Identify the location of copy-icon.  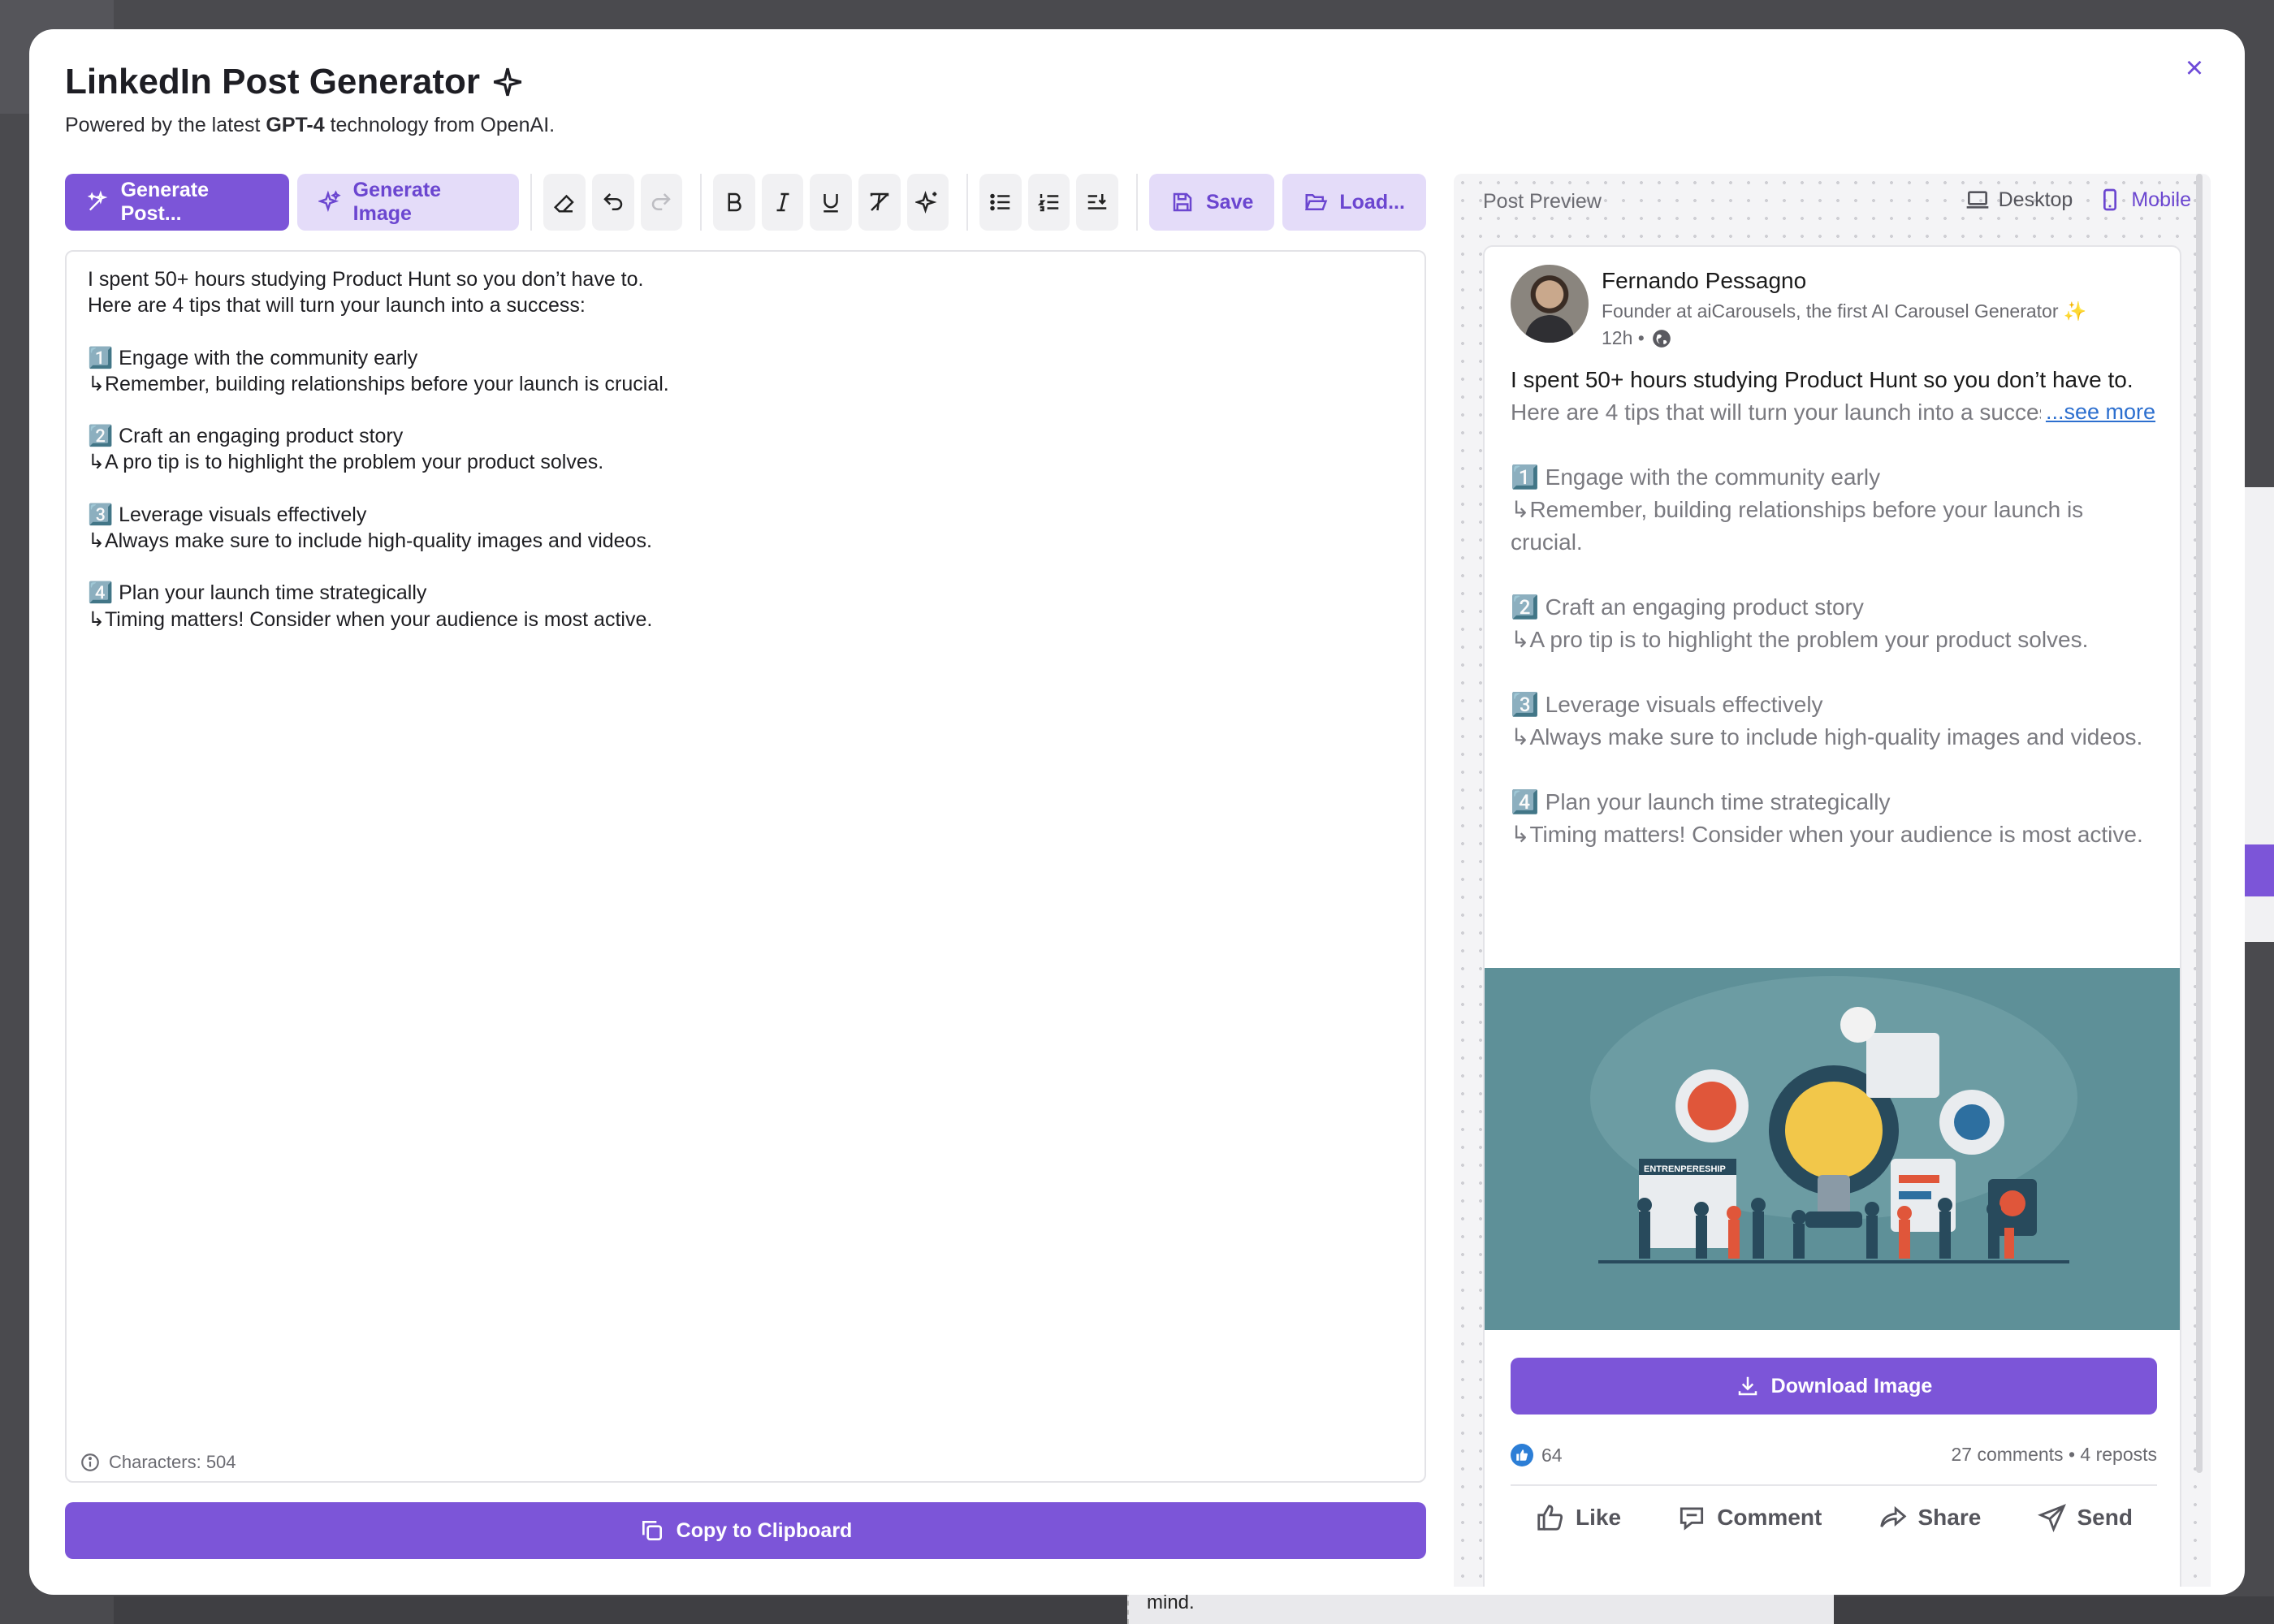
(652, 1531).